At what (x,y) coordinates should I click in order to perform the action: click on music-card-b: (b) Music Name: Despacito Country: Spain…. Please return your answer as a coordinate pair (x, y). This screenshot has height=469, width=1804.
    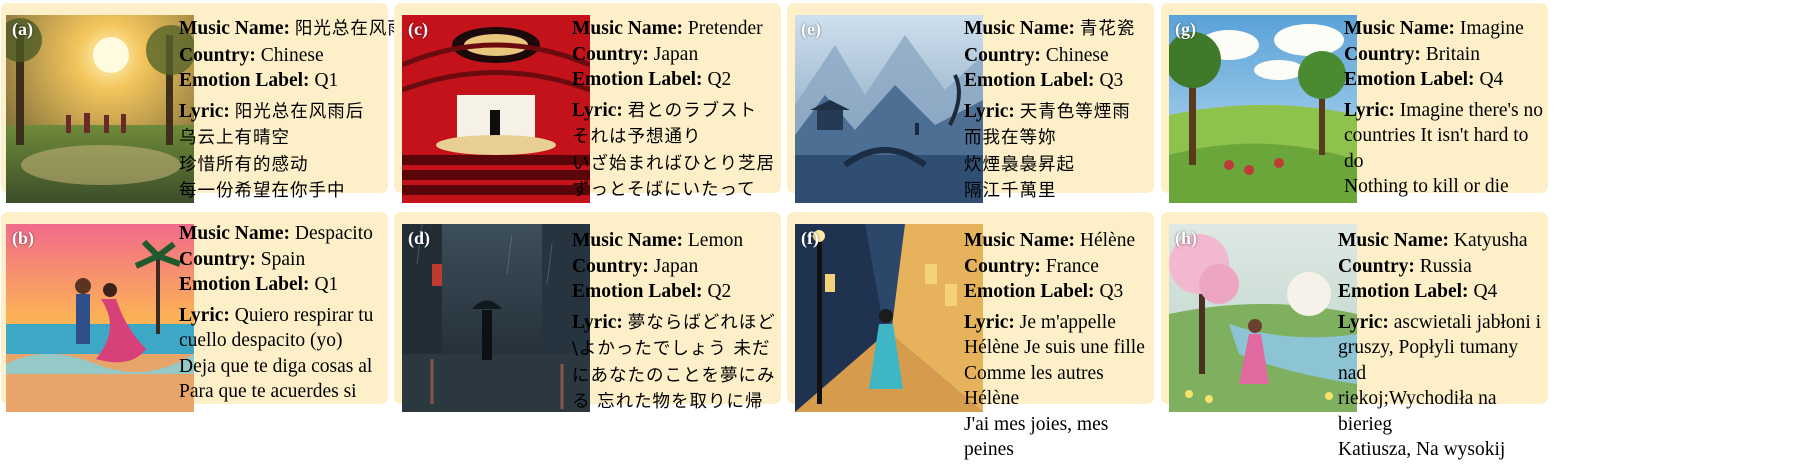
    Looking at the image, I should click on (194, 312).